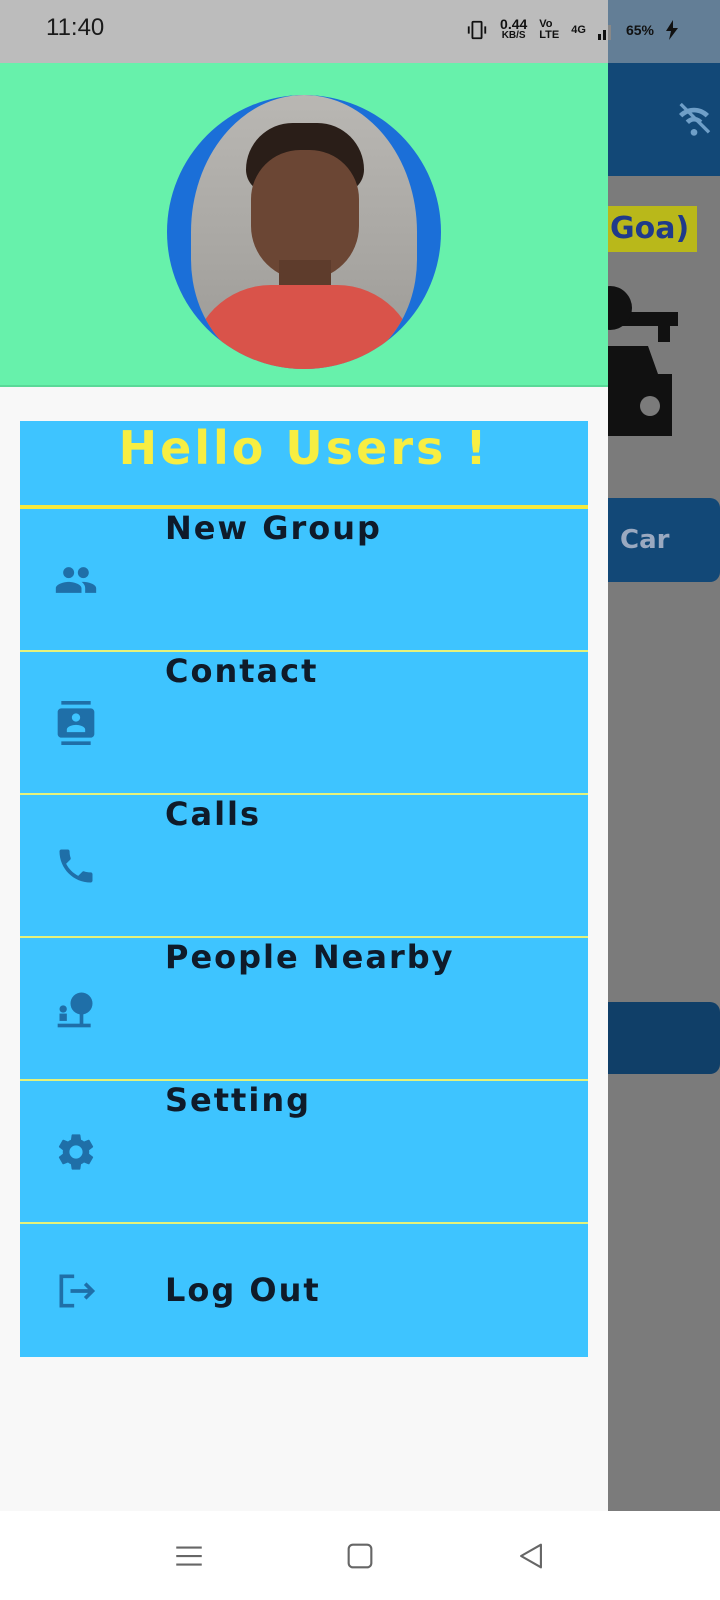 Image resolution: width=720 pixels, height=1600 pixels. I want to click on menu-item-new-group: New Group, so click(304, 579).